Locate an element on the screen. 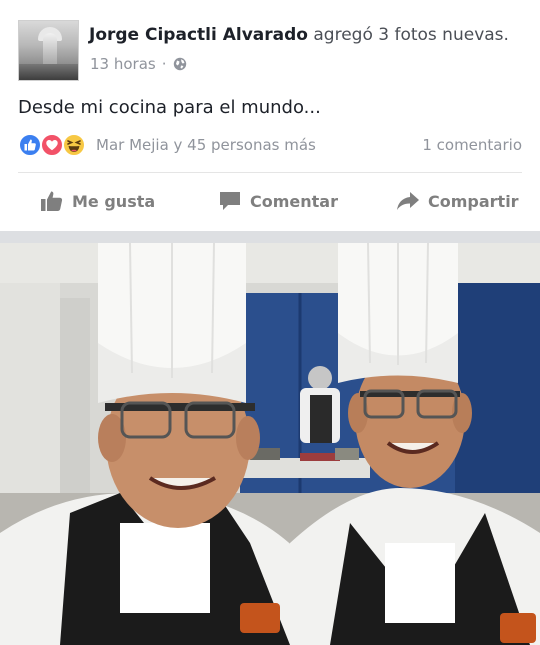 The height and width of the screenshot is (645, 540). share-label: Compartir is located at coordinates (473, 201).